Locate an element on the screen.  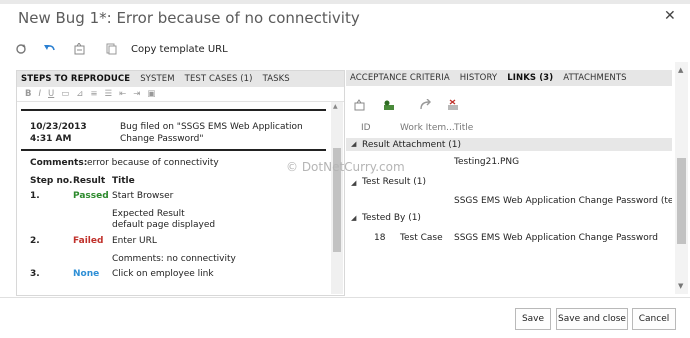
link-row-title: SSGS EMS Web Application Change Password is located at coordinates (556, 238).